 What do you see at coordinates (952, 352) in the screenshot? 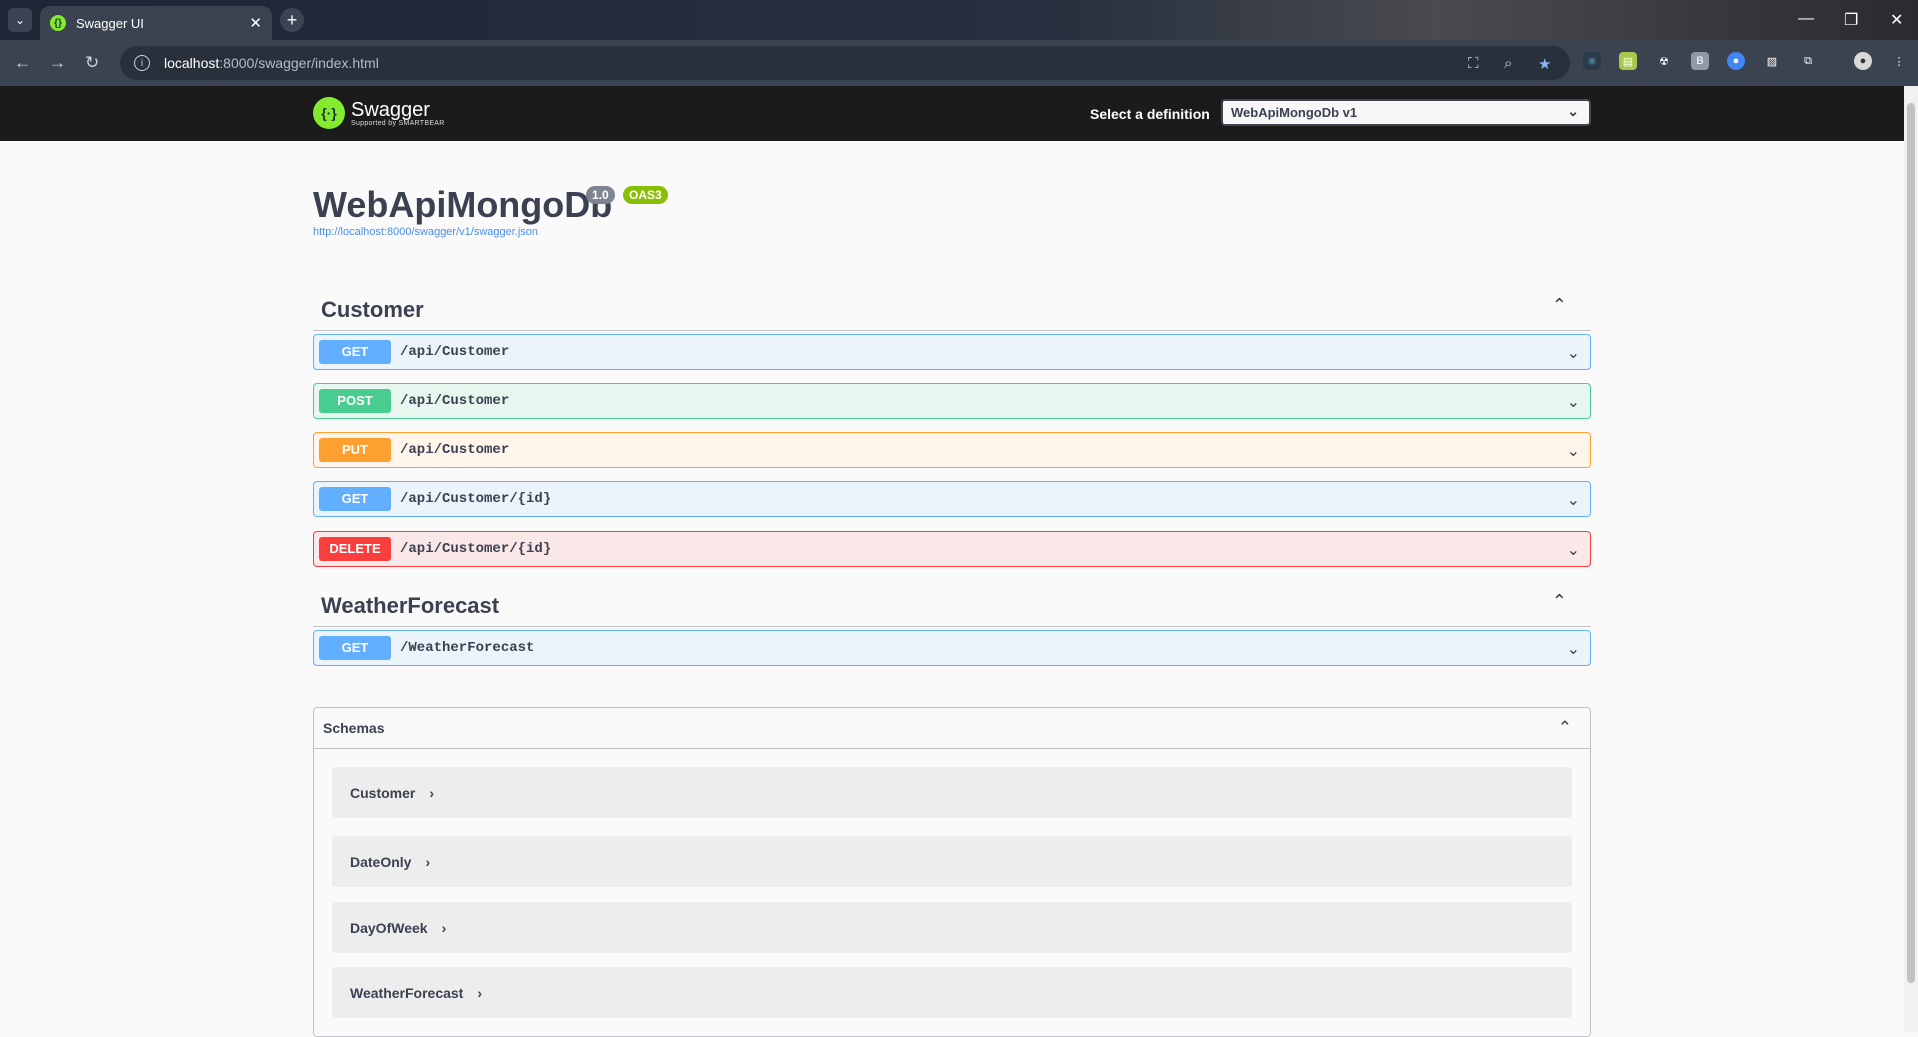
I see `operation-get-customer: GET /api/Customer ⌄` at bounding box center [952, 352].